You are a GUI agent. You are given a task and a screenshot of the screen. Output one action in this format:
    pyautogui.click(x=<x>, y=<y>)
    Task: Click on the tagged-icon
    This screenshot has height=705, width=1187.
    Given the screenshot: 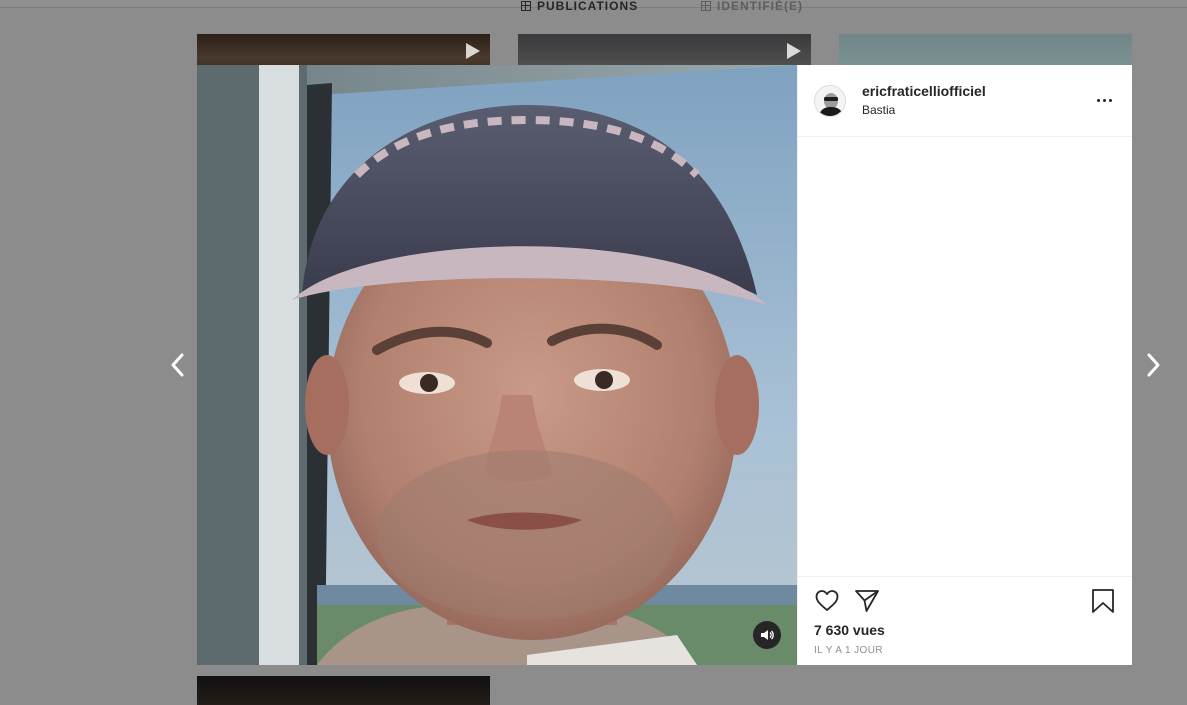 What is the action you would take?
    pyautogui.click(x=706, y=6)
    